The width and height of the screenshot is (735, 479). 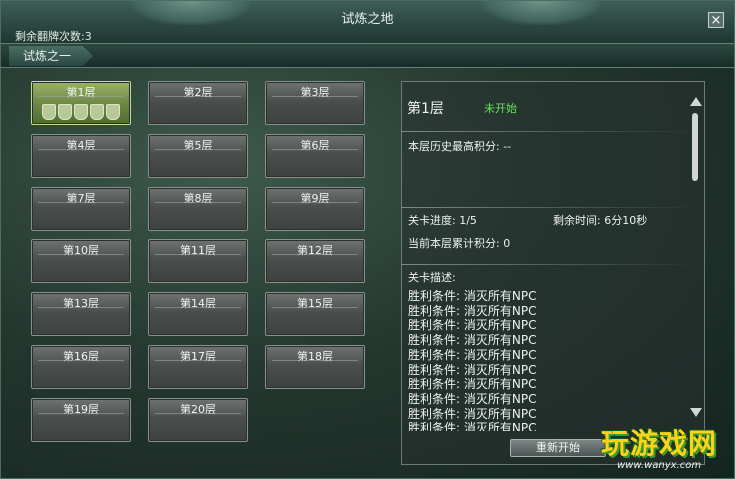 I want to click on scroll-down-icon, so click(x=696, y=412).